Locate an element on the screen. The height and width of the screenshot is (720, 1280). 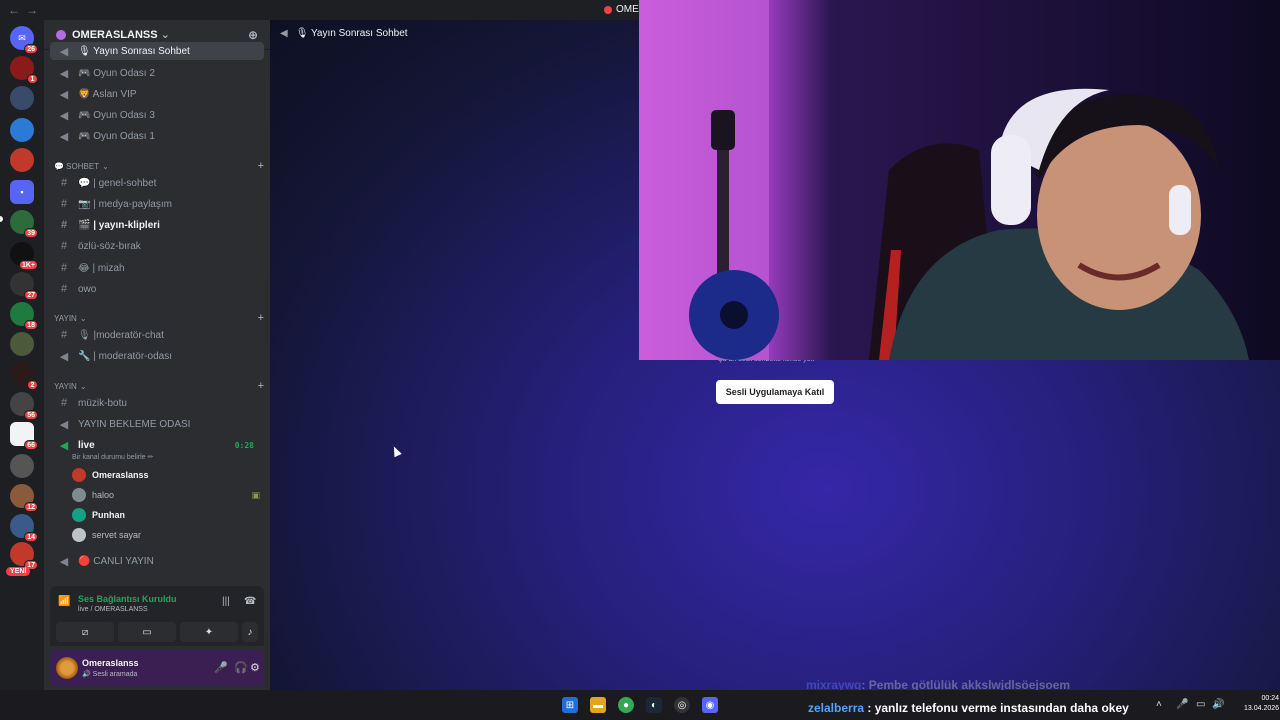
screen-share-icon: ▭ is located at coordinates (147, 632).